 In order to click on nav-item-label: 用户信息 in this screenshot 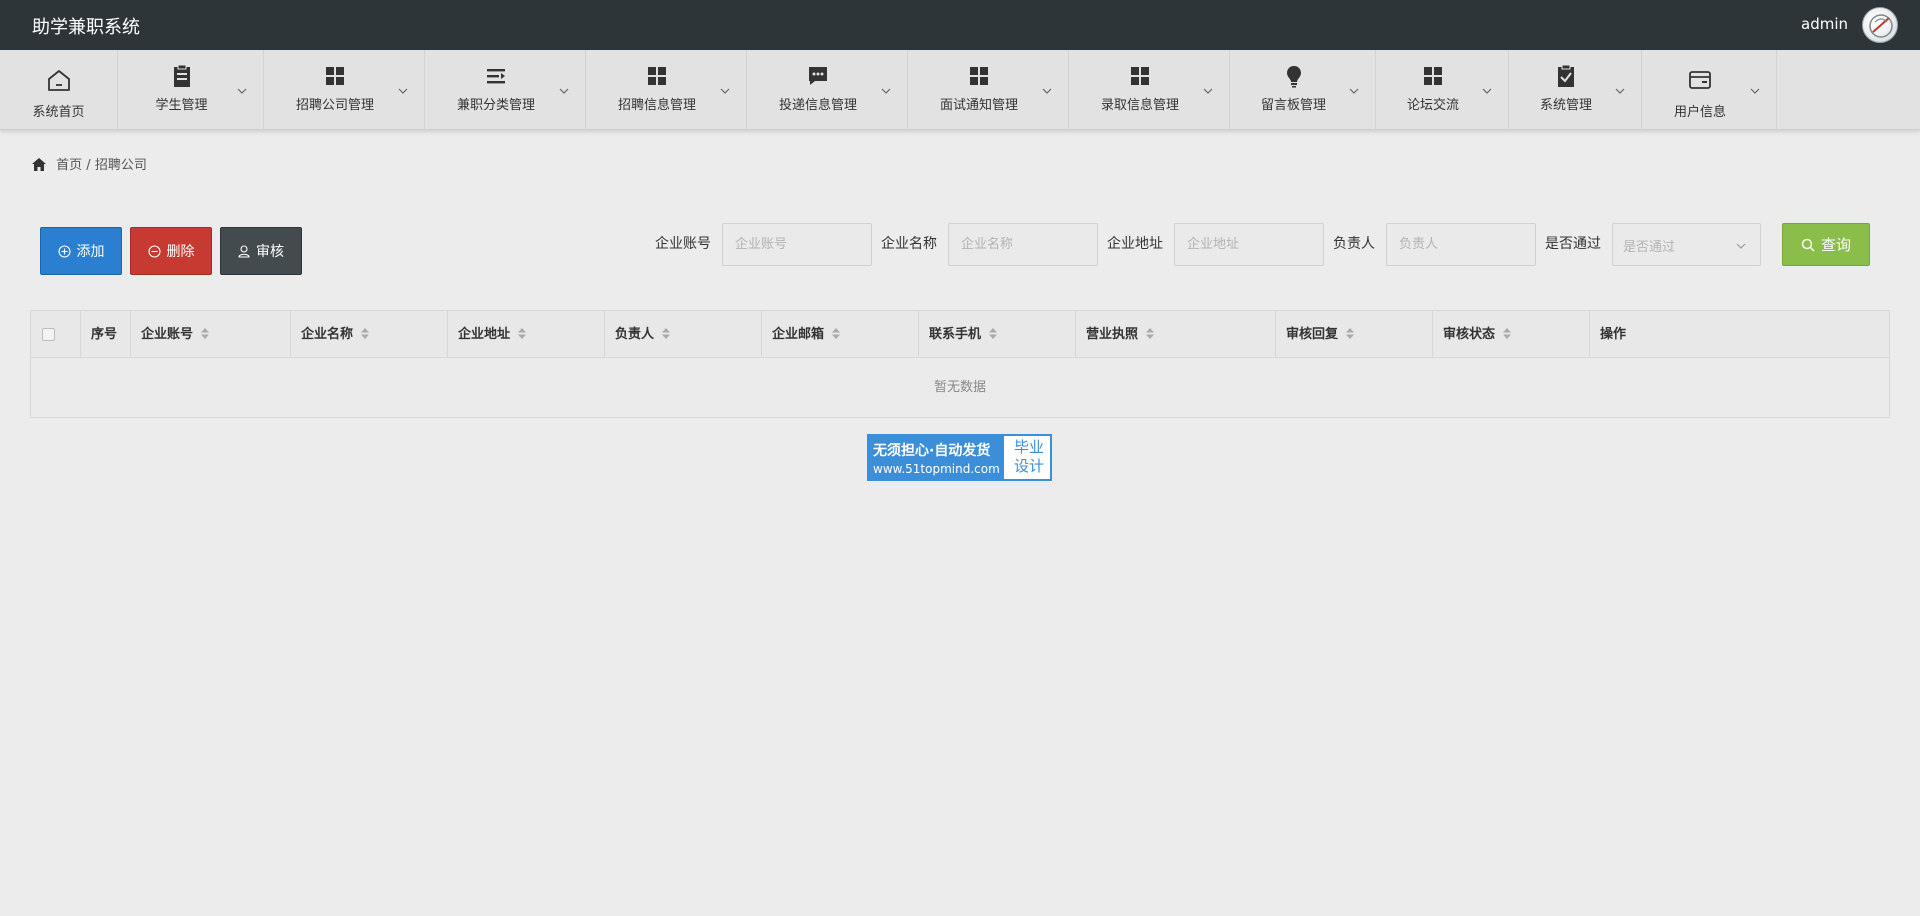, I will do `click(1699, 112)`.